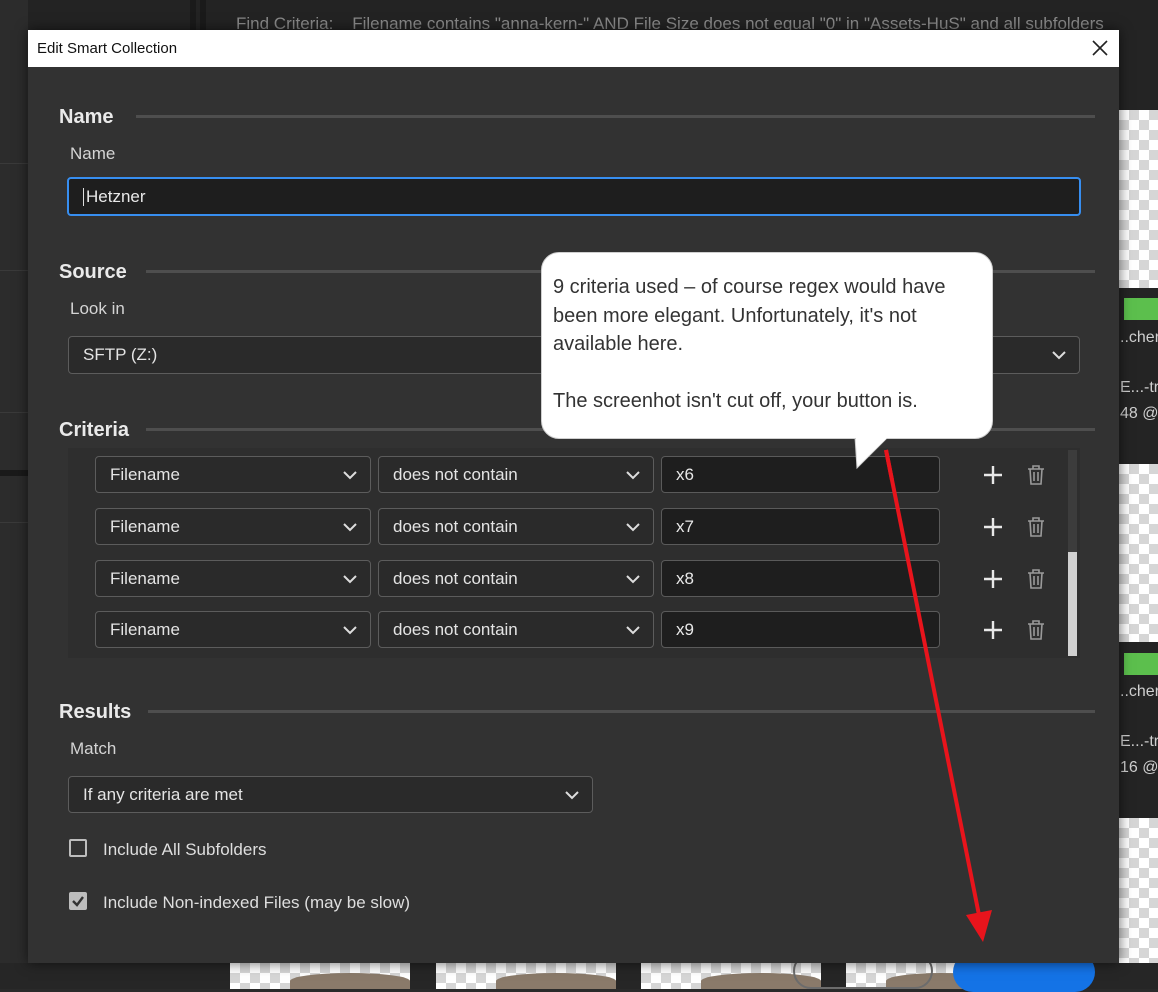 The height and width of the screenshot is (992, 1158). What do you see at coordinates (872, 453) in the screenshot?
I see `callout-tail` at bounding box center [872, 453].